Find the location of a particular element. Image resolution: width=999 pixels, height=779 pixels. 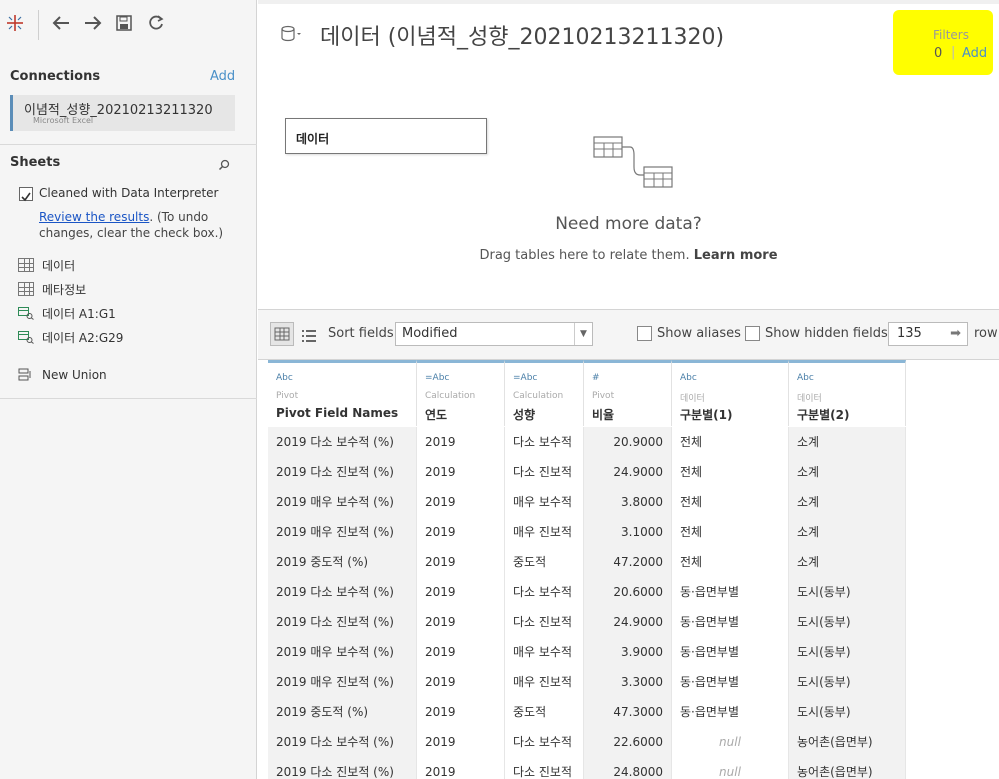

table-cell: 47.2000 is located at coordinates (628, 562).